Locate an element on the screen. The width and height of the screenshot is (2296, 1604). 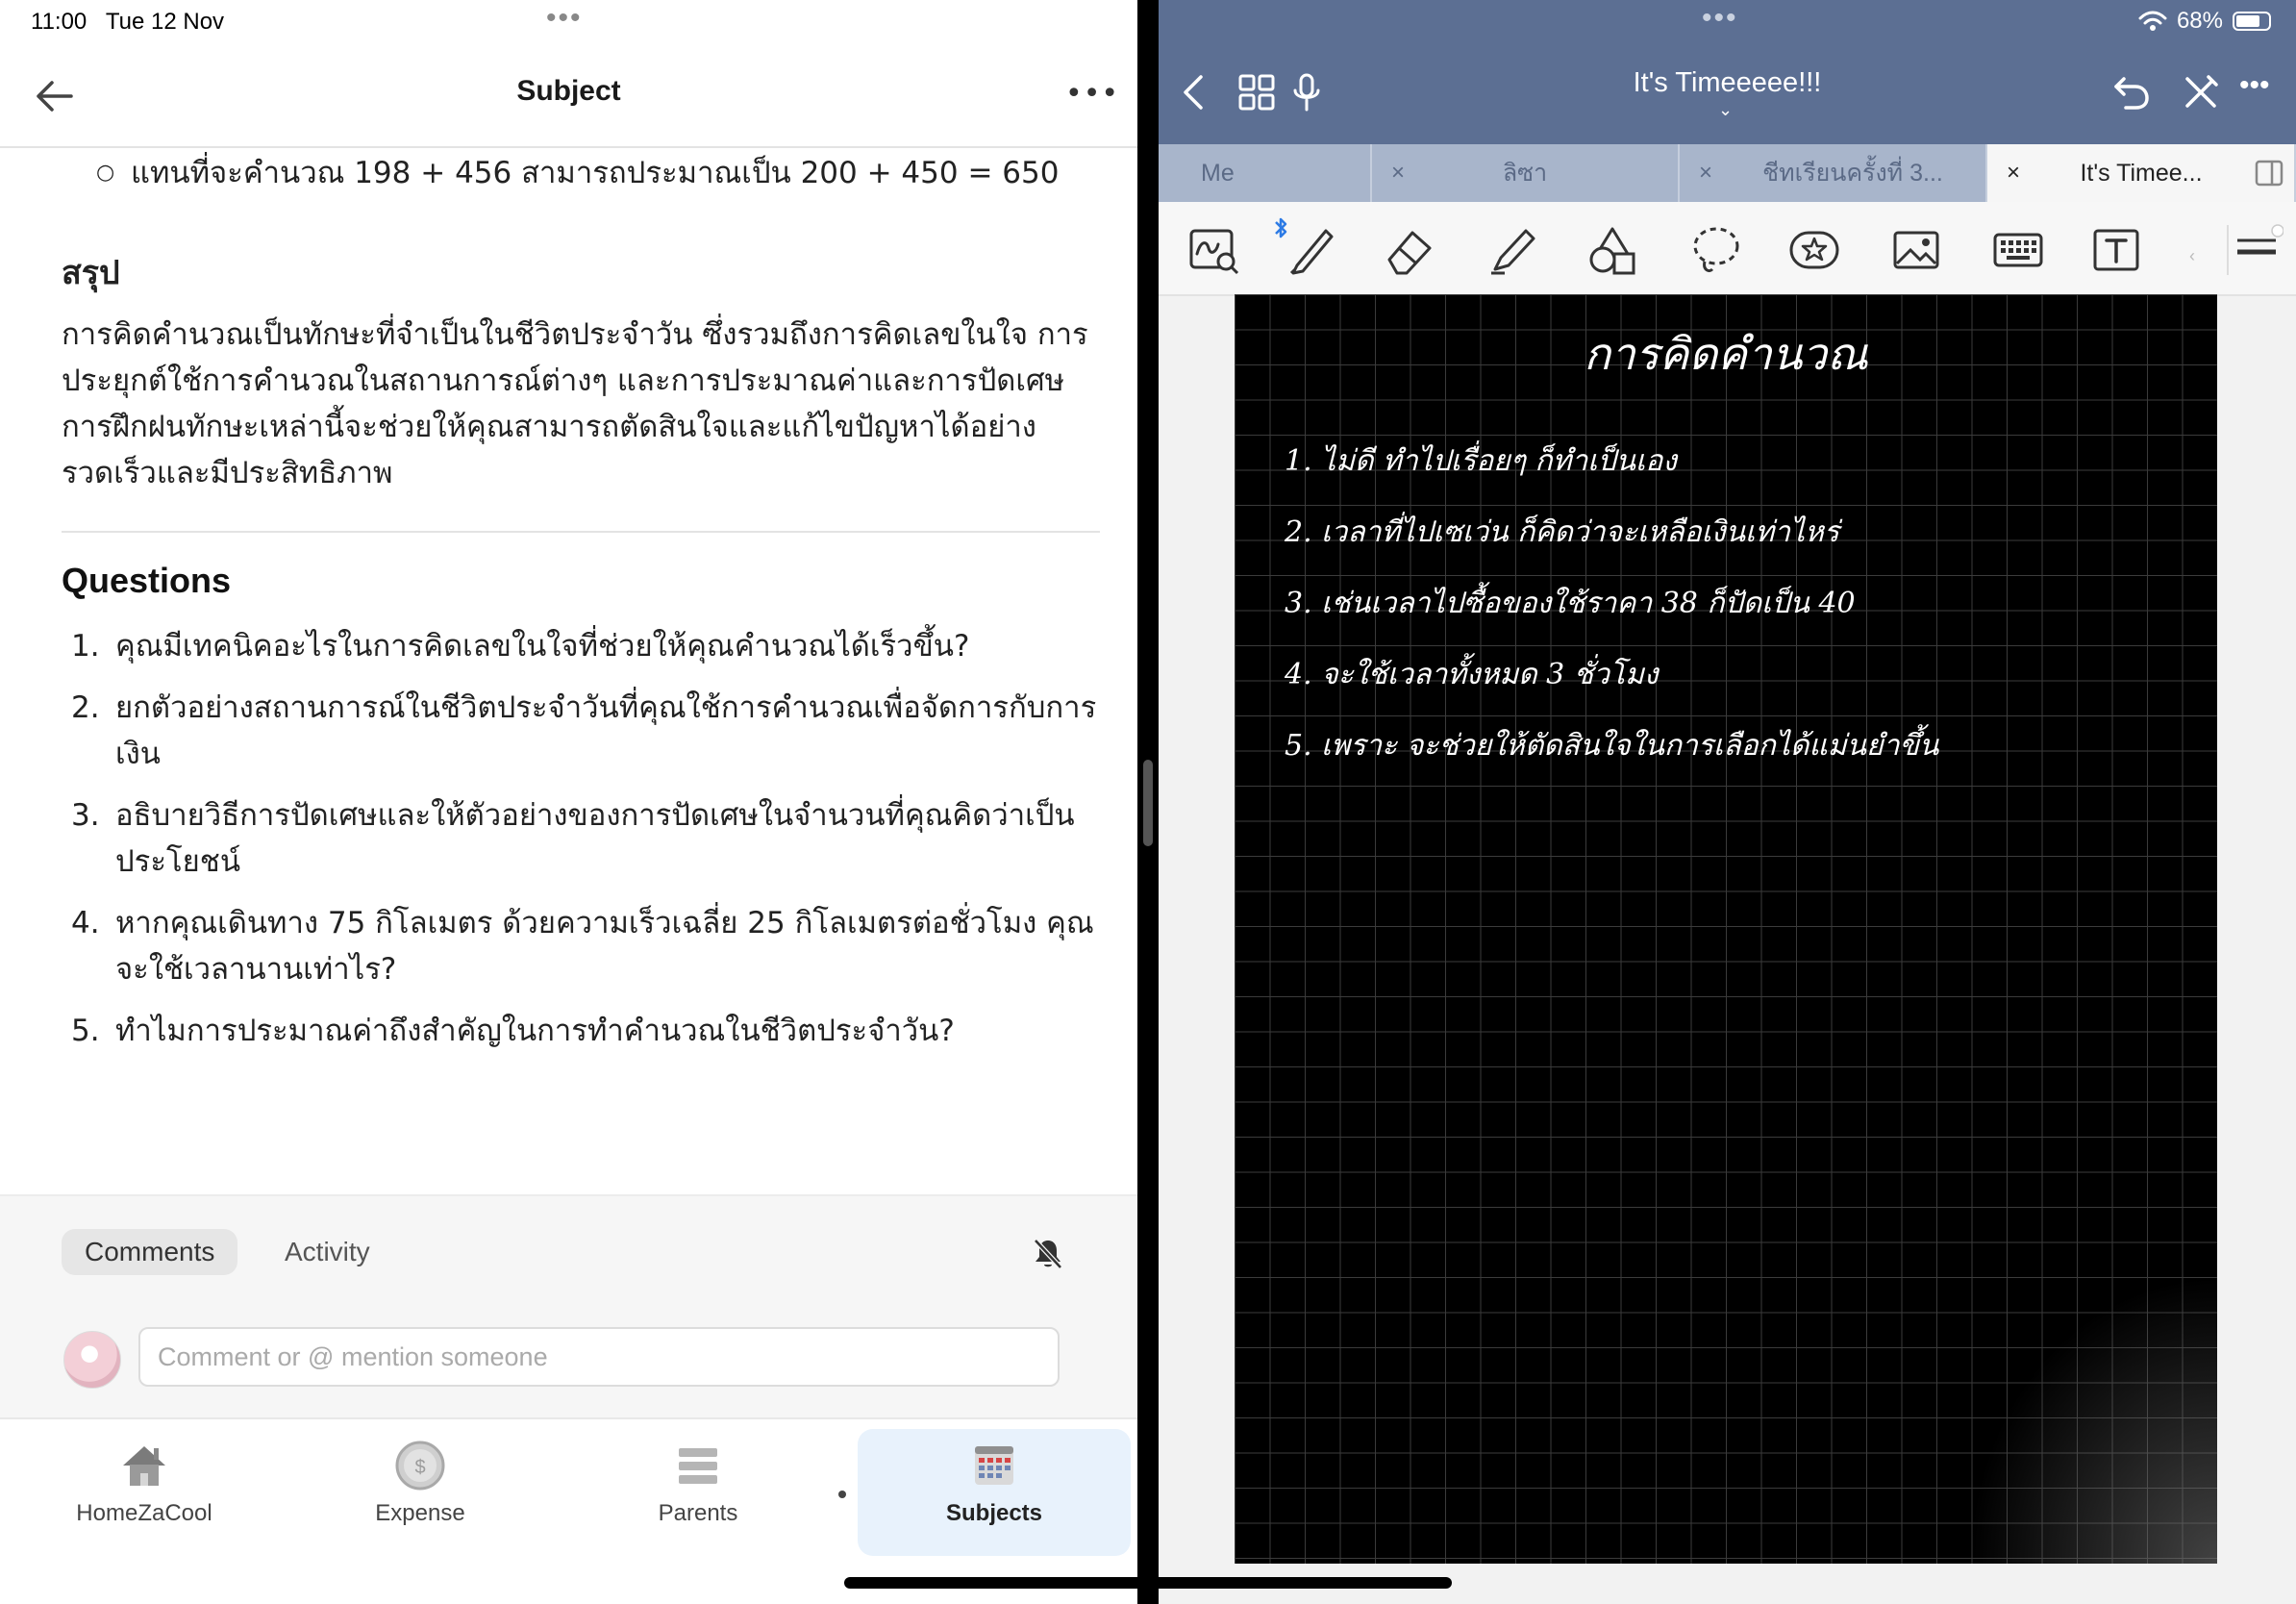
highlighter-icon is located at coordinates (1512, 250).